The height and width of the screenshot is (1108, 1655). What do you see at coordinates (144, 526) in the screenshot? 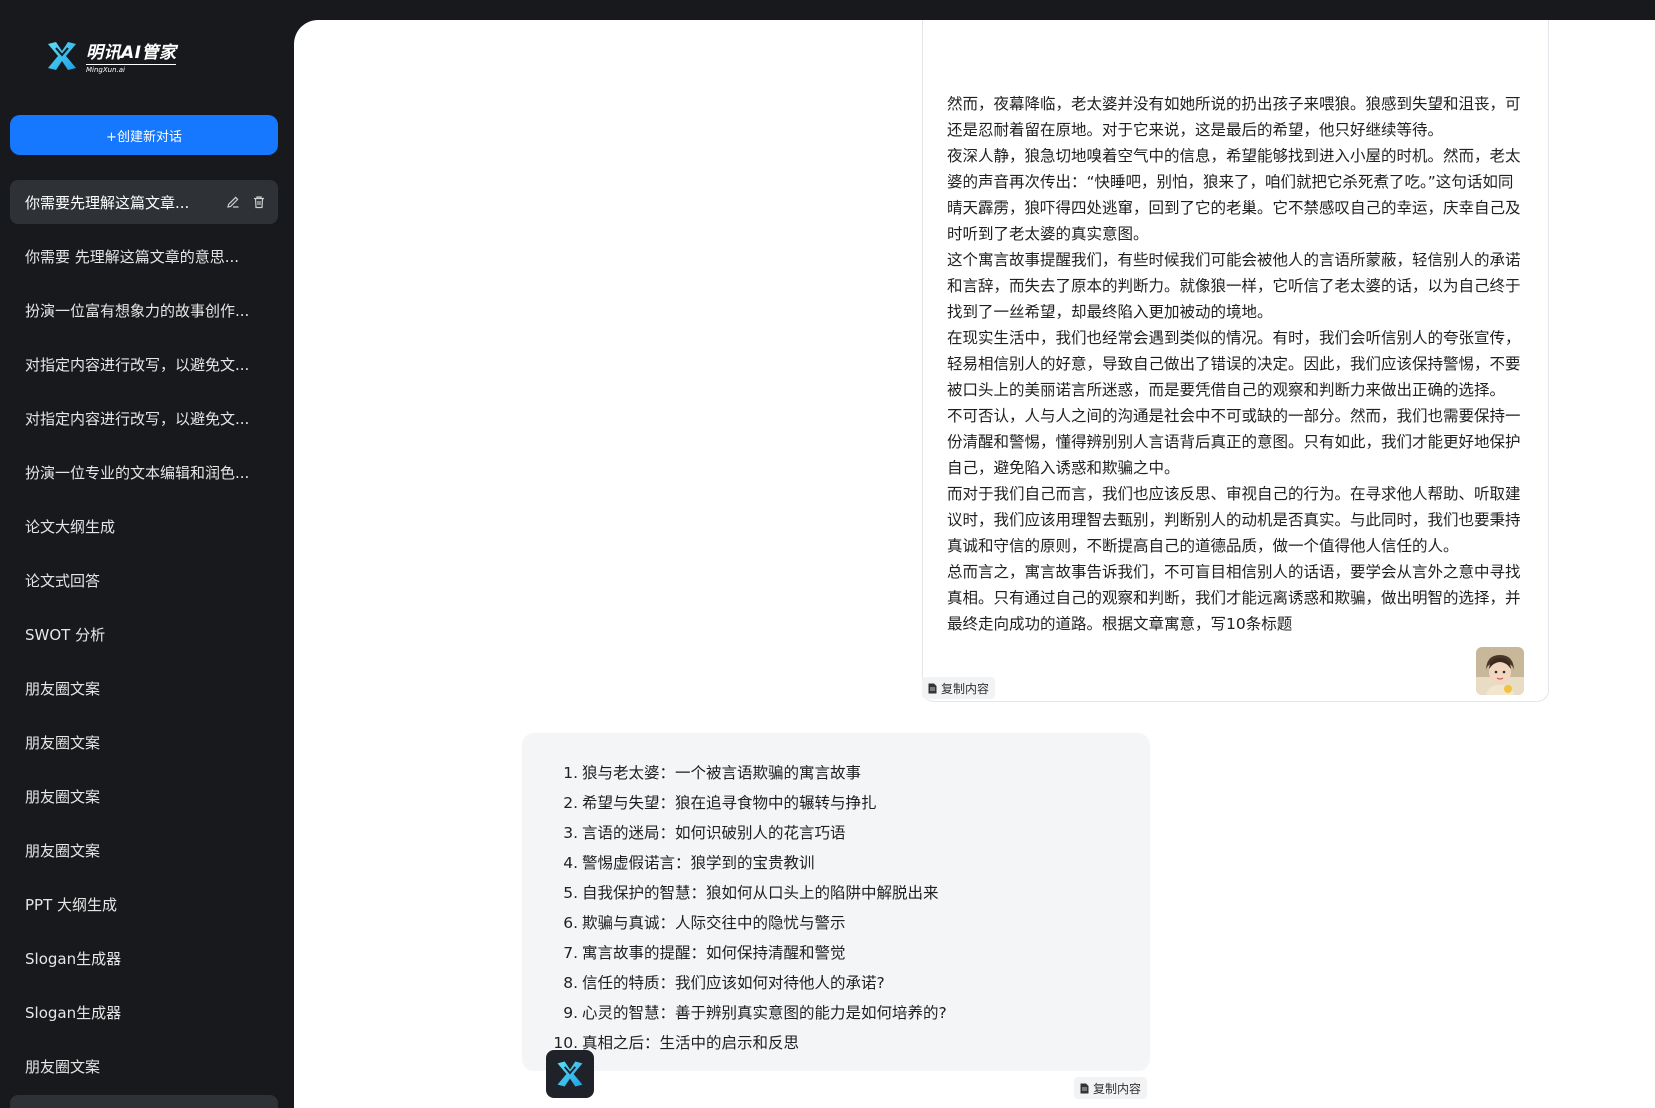
I see `history-item: 论文大纲生成` at bounding box center [144, 526].